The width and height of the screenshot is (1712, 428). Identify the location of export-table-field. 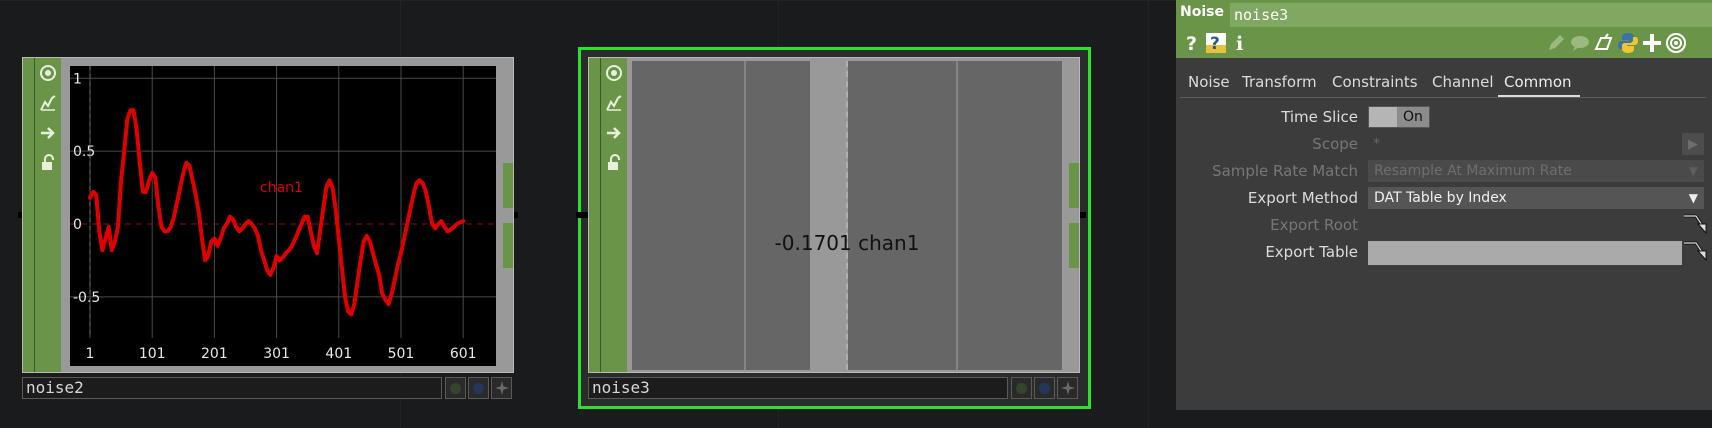
(1525, 253).